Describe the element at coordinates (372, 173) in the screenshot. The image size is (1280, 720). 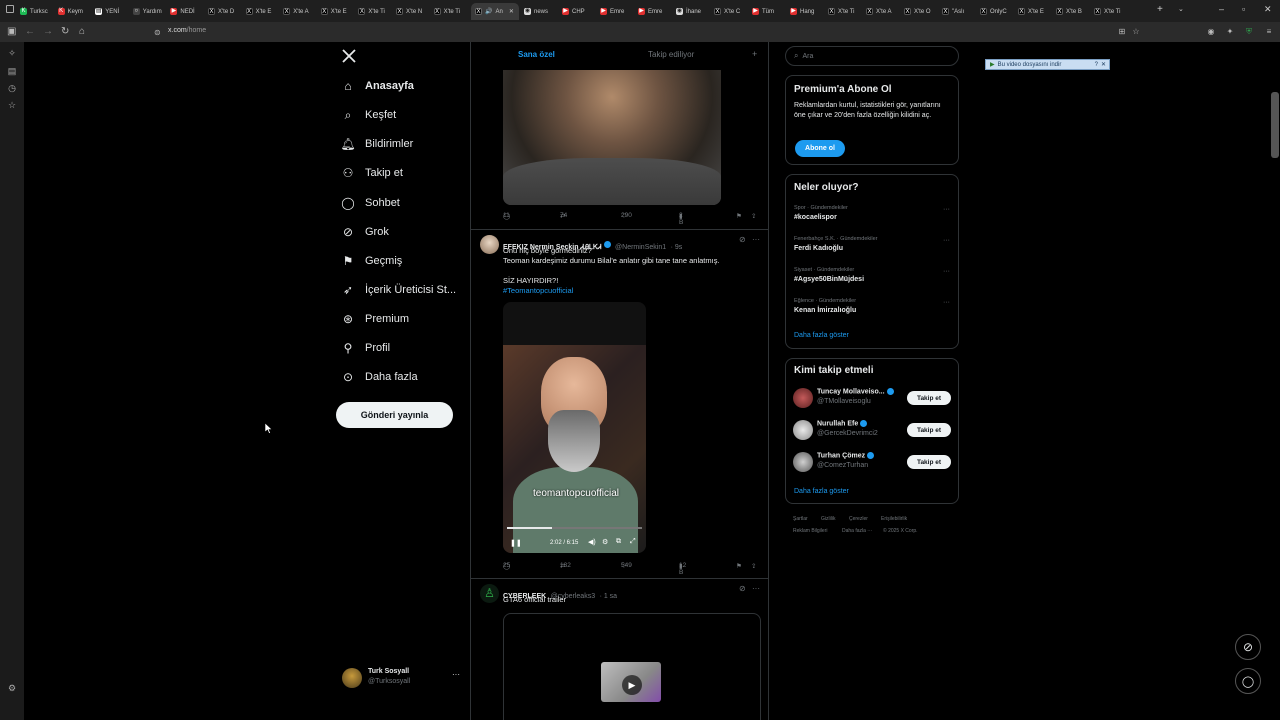
I see `nav-item-follow: ⚇ Takip et` at that location.